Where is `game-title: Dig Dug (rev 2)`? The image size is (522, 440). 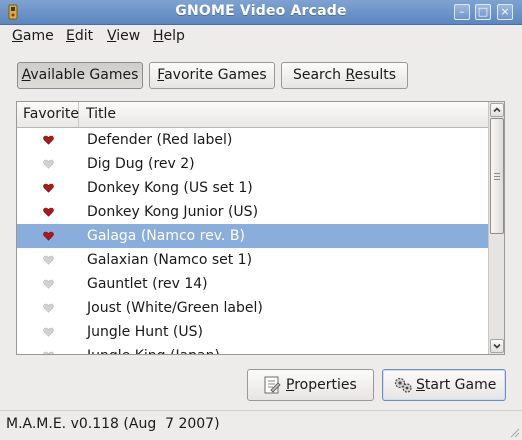 game-title: Dig Dug (rev 2) is located at coordinates (141, 164).